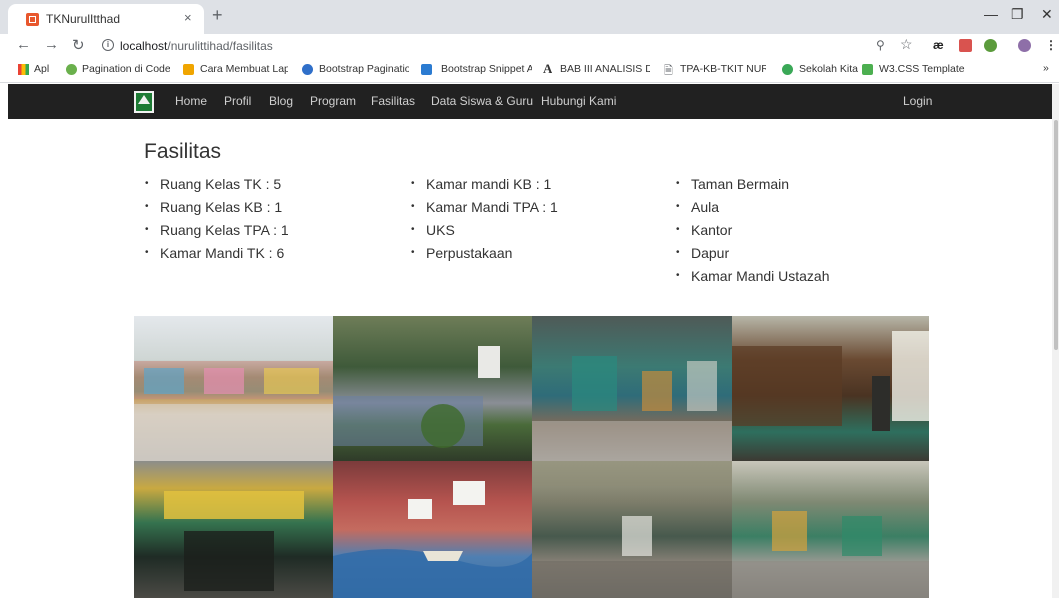 The height and width of the screenshot is (598, 1059). What do you see at coordinates (1047, 14) in the screenshot?
I see `window-close-icon: ✕` at bounding box center [1047, 14].